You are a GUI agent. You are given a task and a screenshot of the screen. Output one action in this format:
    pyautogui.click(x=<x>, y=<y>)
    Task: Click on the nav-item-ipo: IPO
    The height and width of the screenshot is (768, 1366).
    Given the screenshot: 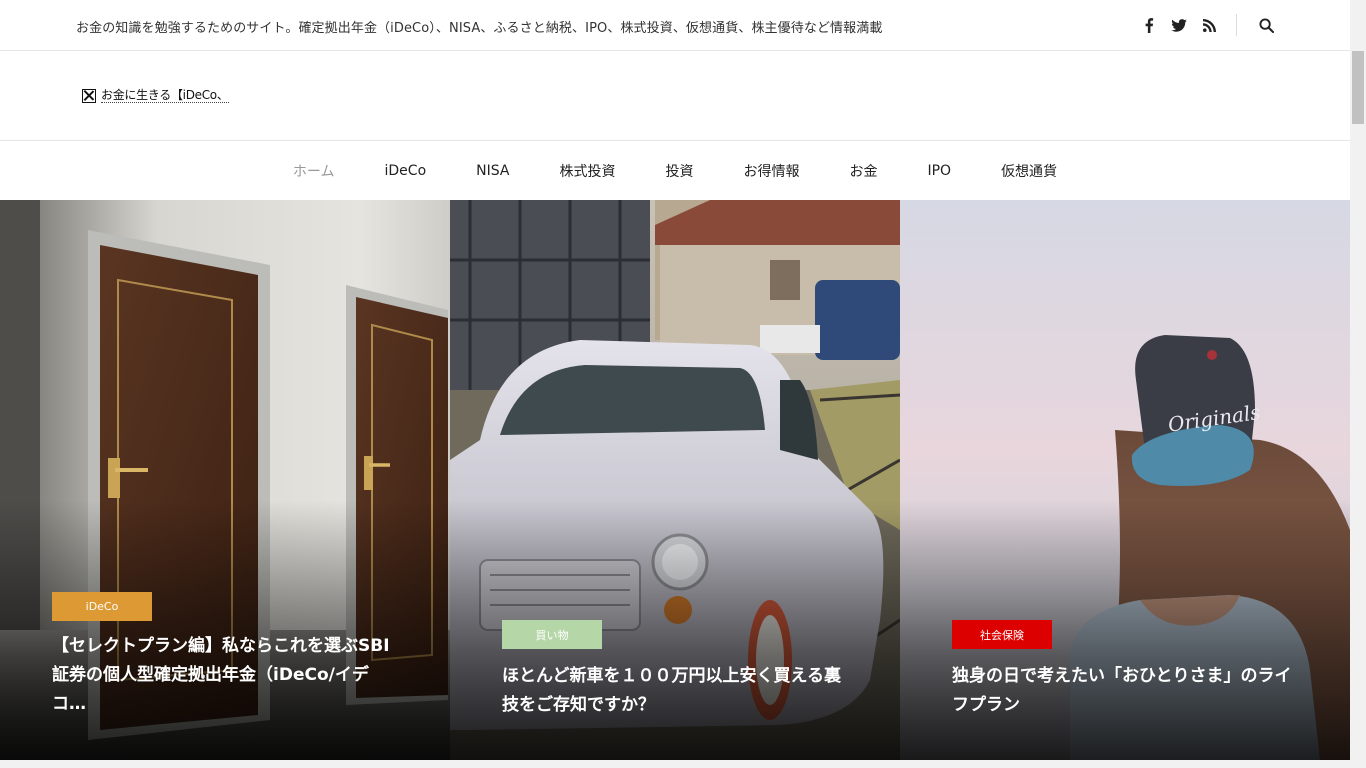 What is the action you would take?
    pyautogui.click(x=939, y=171)
    